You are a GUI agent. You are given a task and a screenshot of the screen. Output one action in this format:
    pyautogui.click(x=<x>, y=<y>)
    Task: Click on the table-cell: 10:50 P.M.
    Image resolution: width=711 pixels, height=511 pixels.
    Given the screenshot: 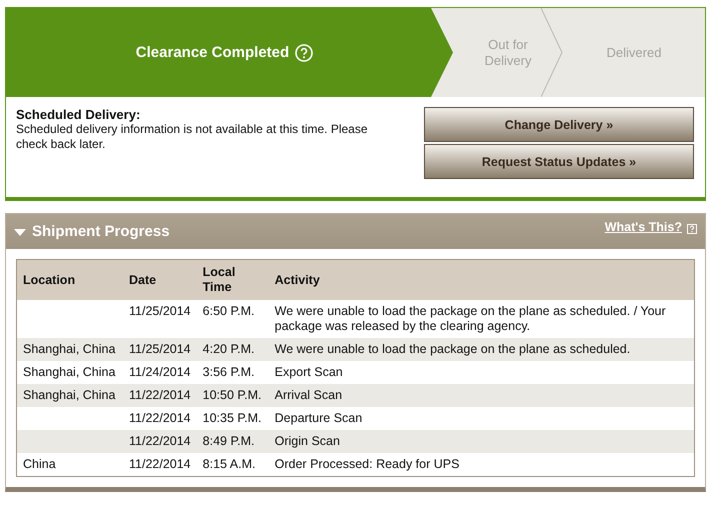 What is the action you would take?
    pyautogui.click(x=232, y=395)
    